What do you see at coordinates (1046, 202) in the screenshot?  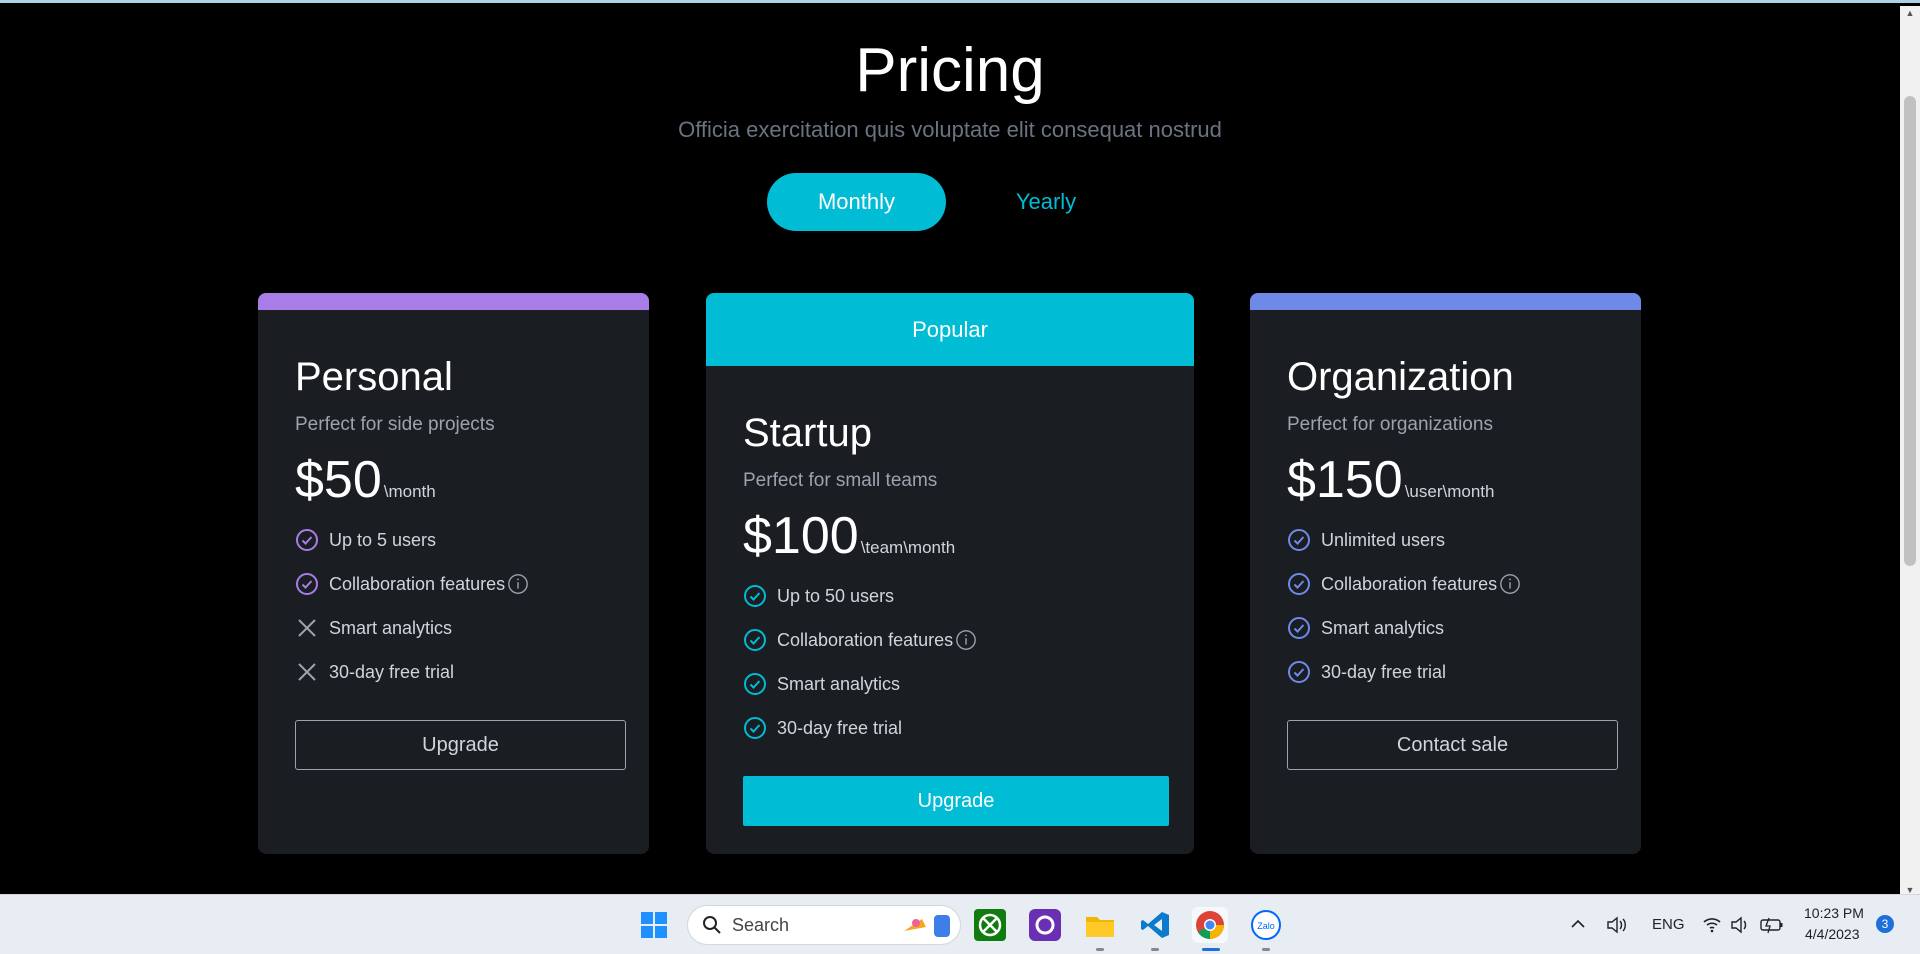 I see `tab-yearly: Yearly` at bounding box center [1046, 202].